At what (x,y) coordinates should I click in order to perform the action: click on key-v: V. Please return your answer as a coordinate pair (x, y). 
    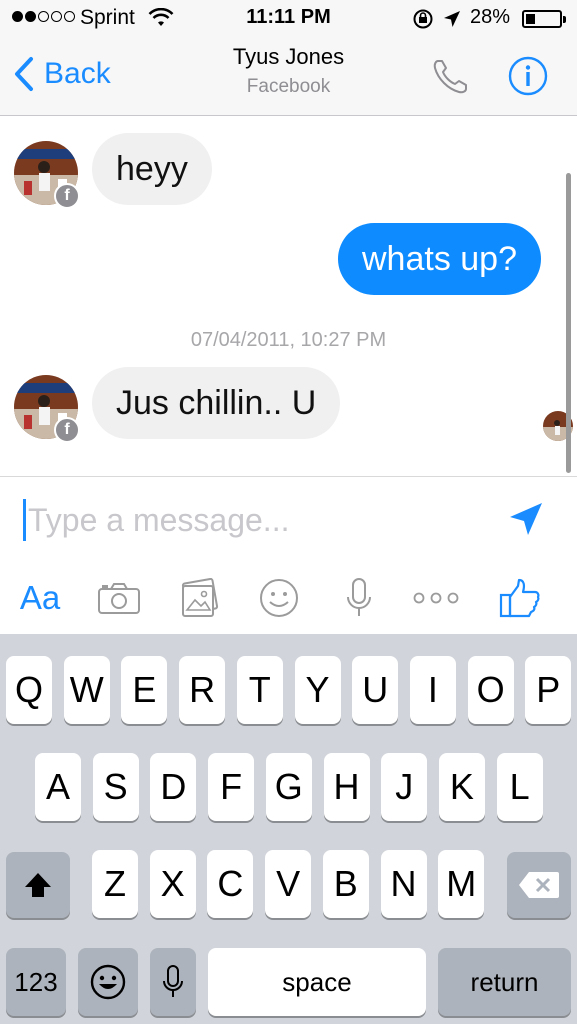
    Looking at the image, I should click on (288, 884).